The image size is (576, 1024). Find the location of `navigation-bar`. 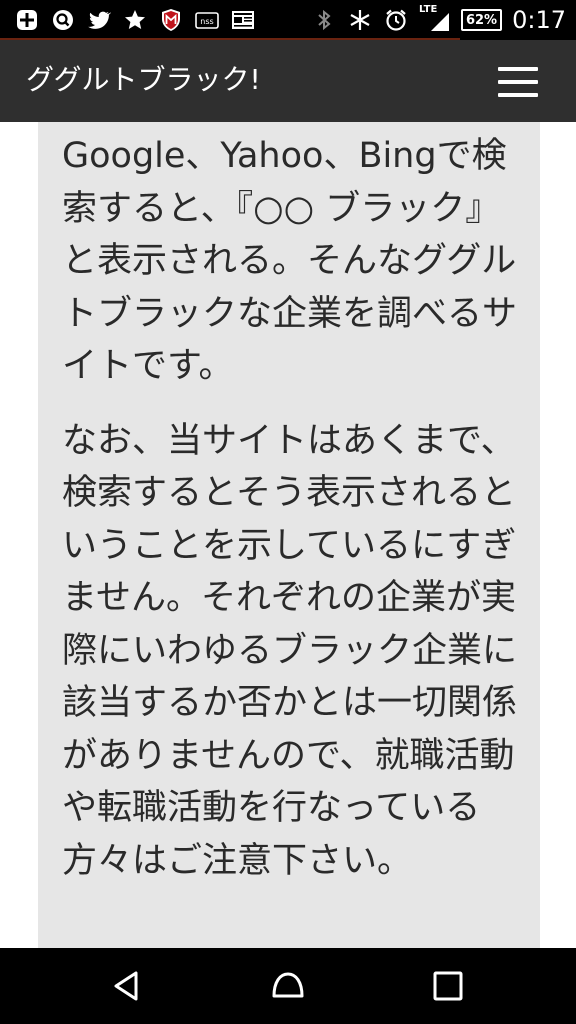

navigation-bar is located at coordinates (288, 986).